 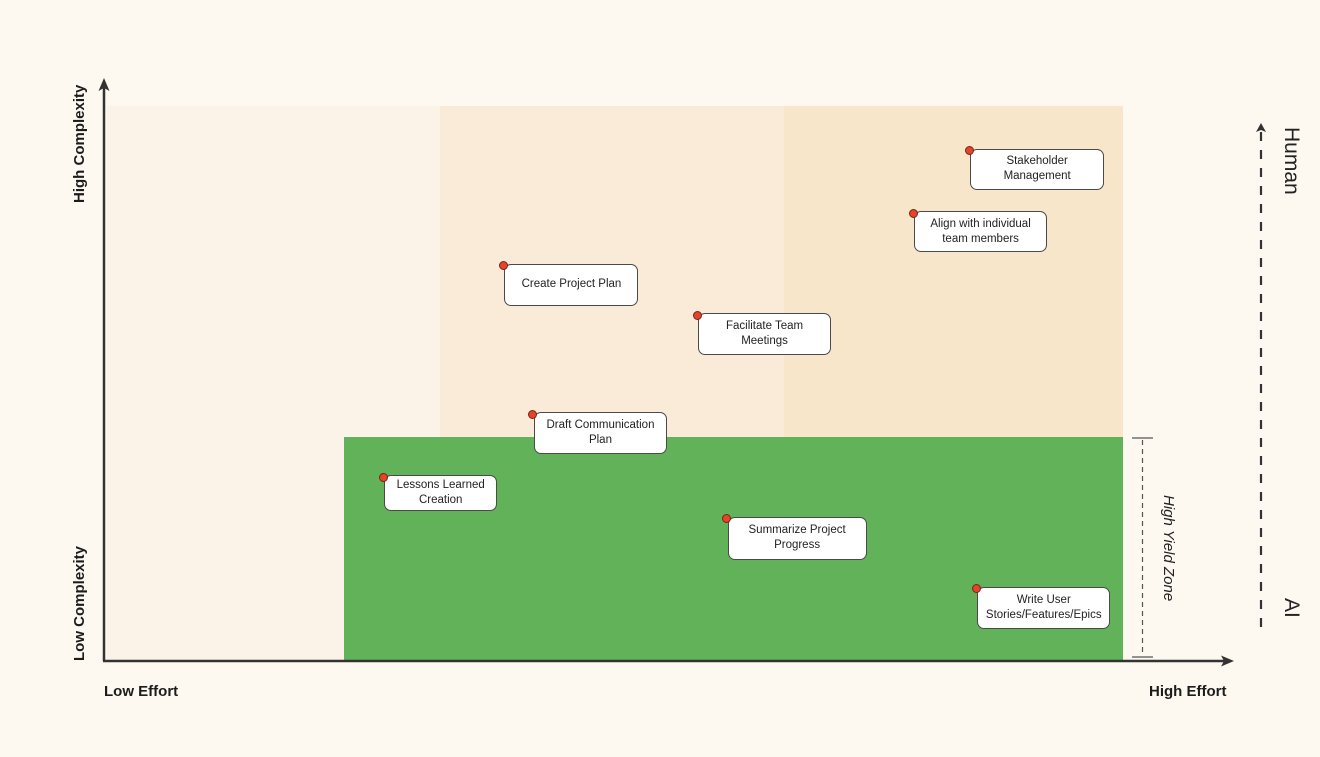 I want to click on task-label-line: Progress, so click(x=797, y=545).